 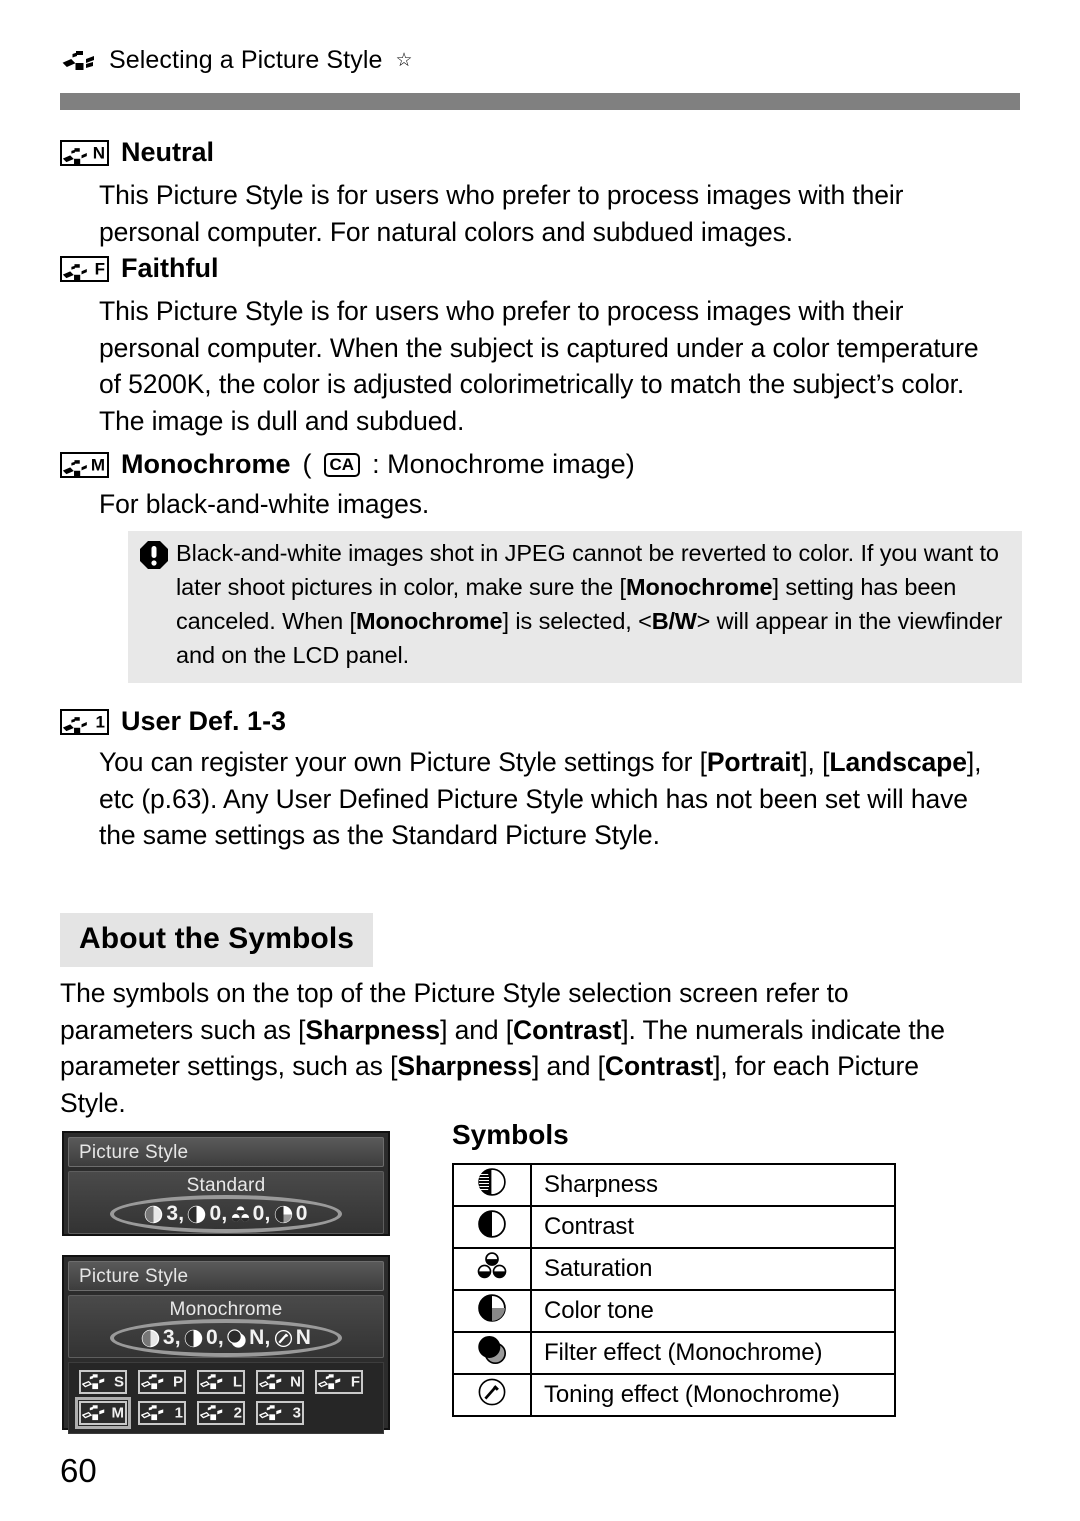 I want to click on table-row: Filter effect (Monochrome), so click(x=674, y=1353).